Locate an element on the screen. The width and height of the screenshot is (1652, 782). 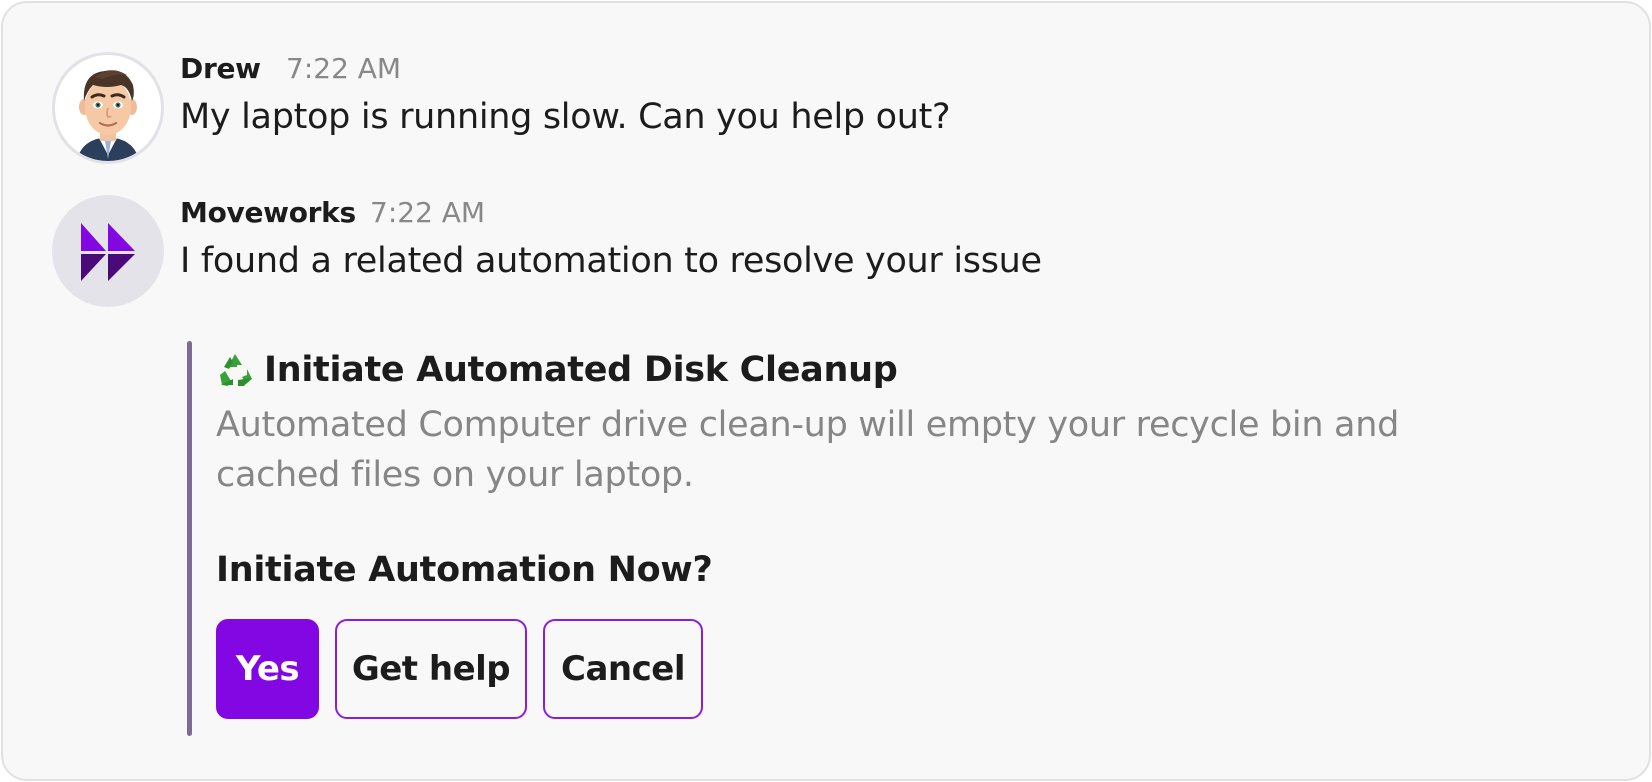
drew-avatar is located at coordinates (108, 108).